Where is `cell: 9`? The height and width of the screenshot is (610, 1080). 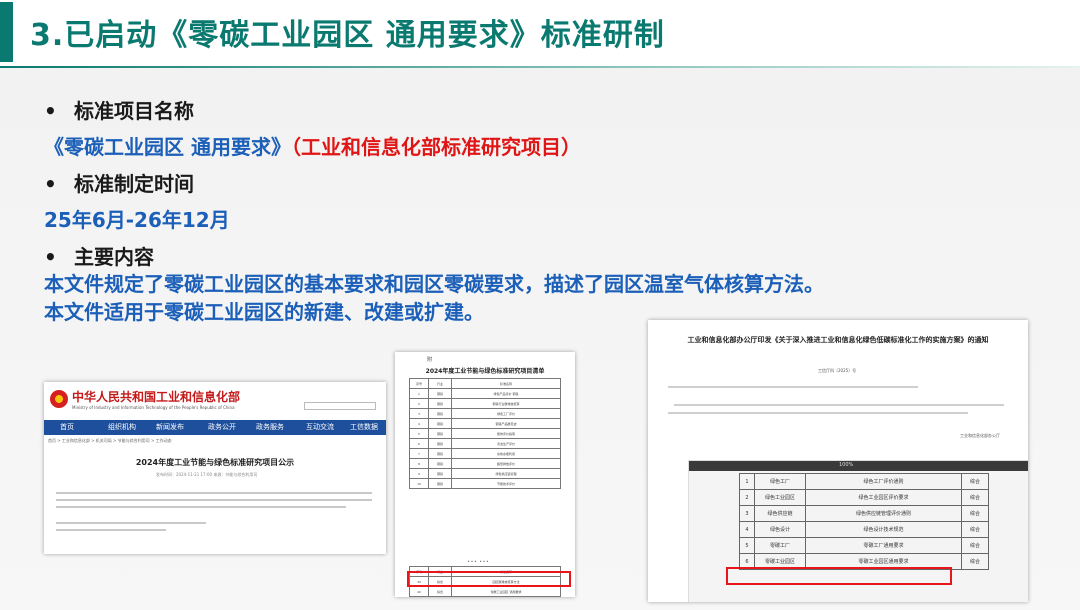 cell: 9 is located at coordinates (419, 473).